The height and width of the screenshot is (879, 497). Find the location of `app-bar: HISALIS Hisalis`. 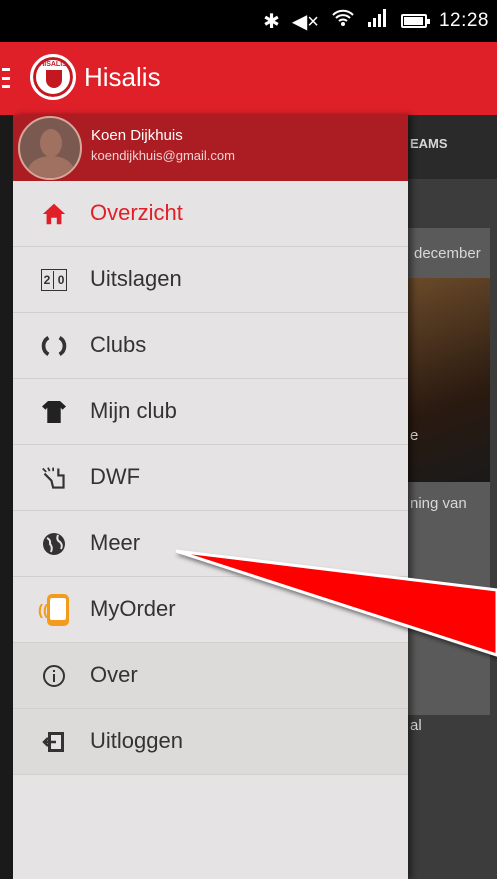

app-bar: HISALIS Hisalis is located at coordinates (248, 78).